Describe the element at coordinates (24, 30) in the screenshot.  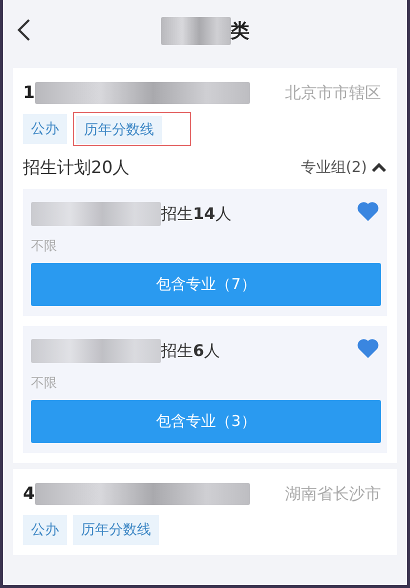
I see `back-icon` at that location.